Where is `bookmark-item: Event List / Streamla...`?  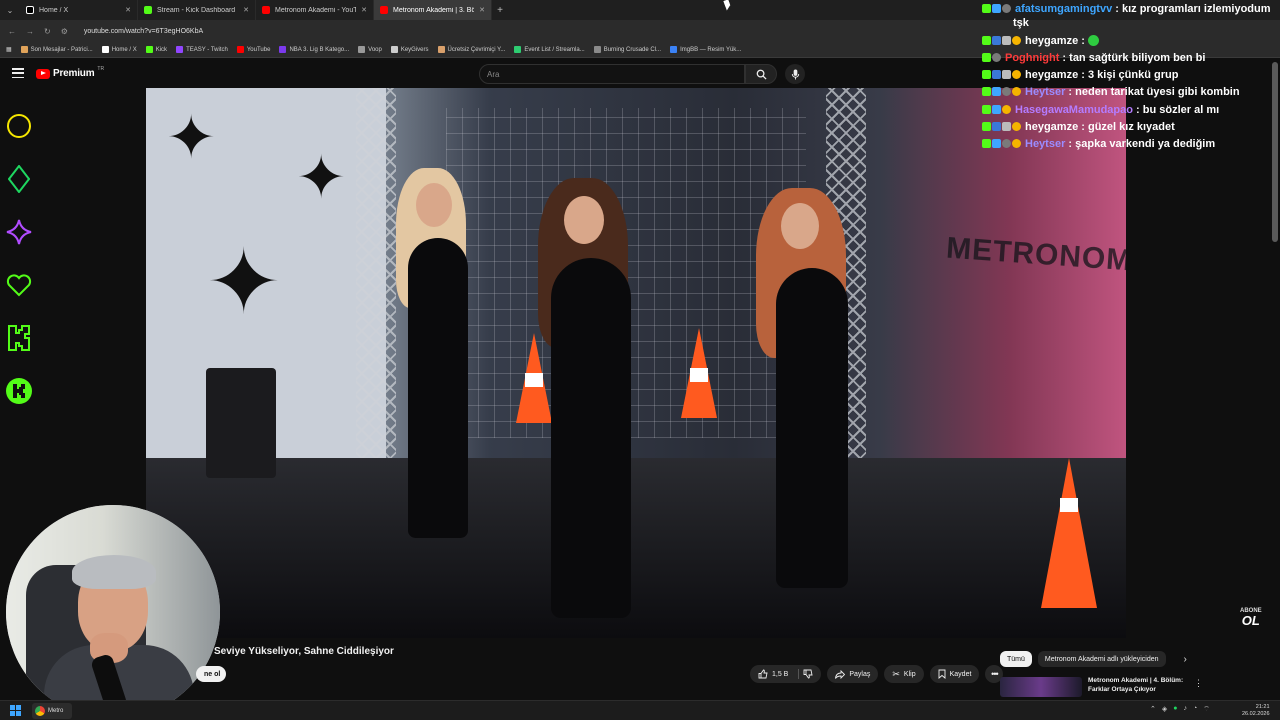
bookmark-item: Event List / Streamla... is located at coordinates (549, 49).